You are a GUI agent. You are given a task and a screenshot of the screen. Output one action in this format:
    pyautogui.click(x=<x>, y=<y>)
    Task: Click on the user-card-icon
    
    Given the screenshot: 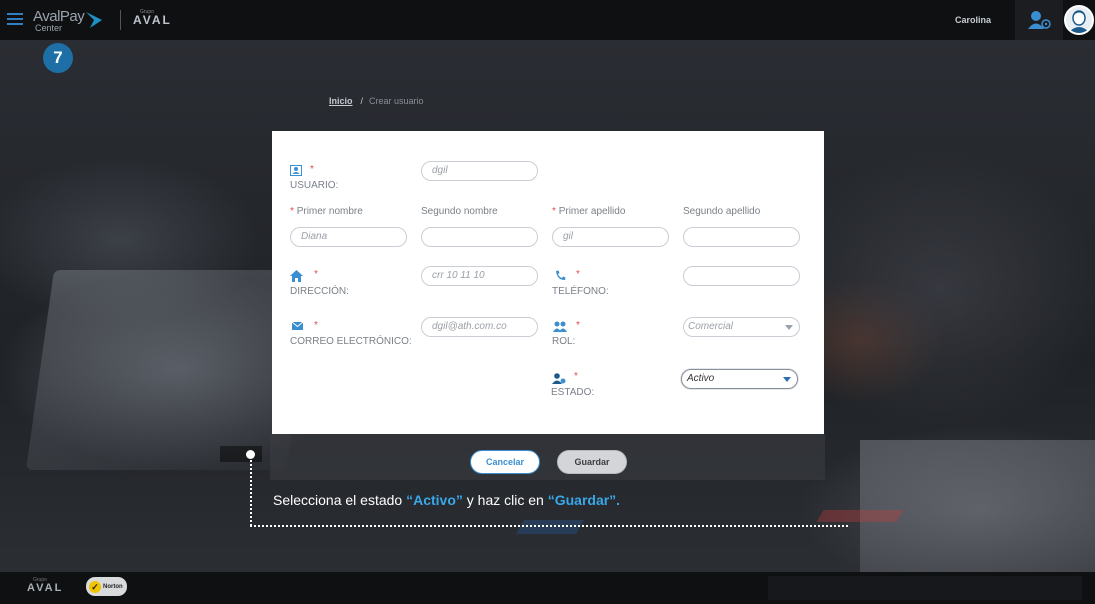 What is the action you would take?
    pyautogui.click(x=296, y=170)
    